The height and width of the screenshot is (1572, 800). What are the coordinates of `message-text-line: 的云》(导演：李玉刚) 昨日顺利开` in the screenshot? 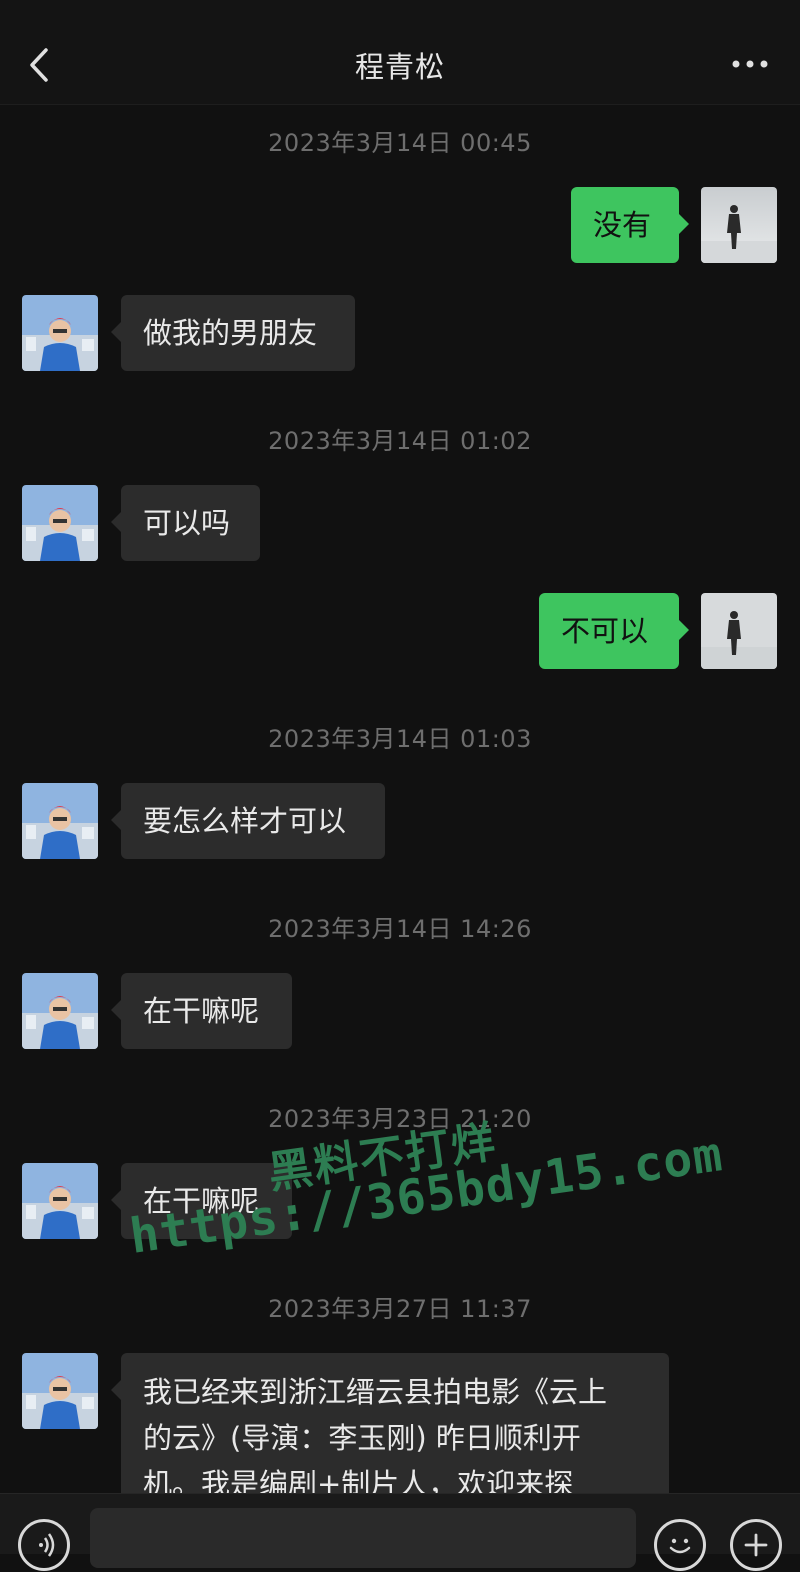 It's located at (362, 1438).